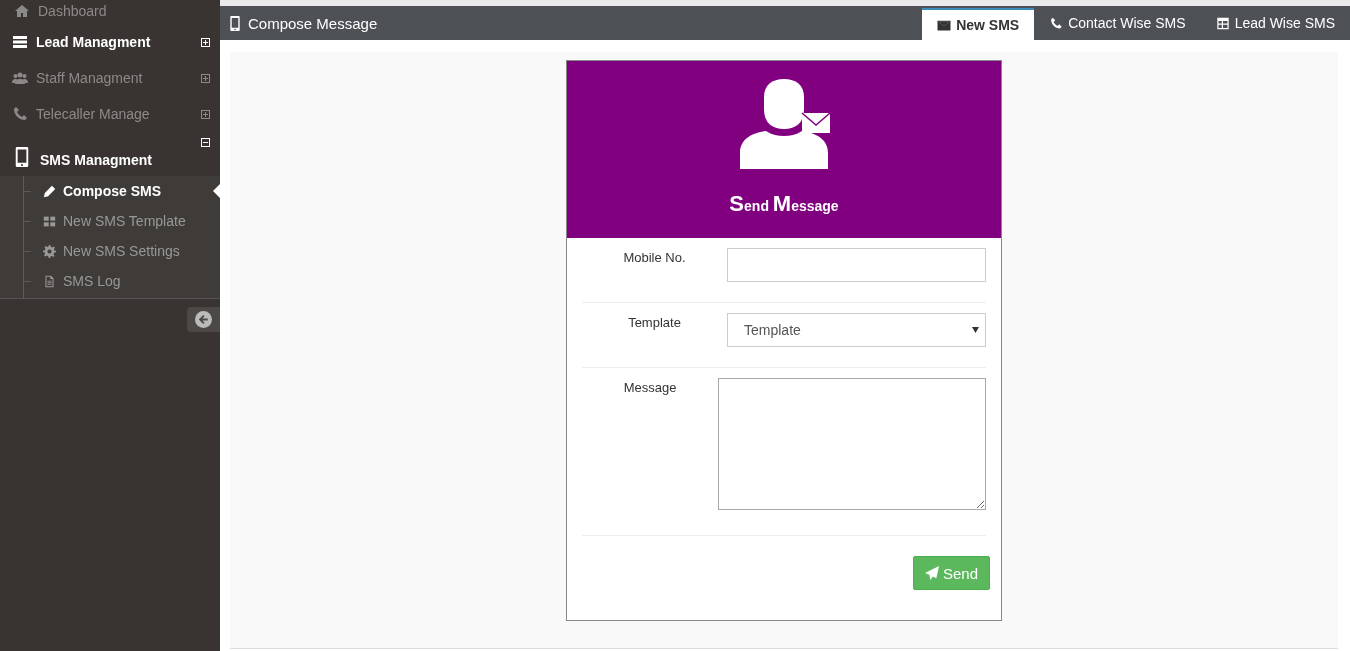  What do you see at coordinates (90, 78) in the screenshot?
I see `sidebar-item-label: Staff Managment` at bounding box center [90, 78].